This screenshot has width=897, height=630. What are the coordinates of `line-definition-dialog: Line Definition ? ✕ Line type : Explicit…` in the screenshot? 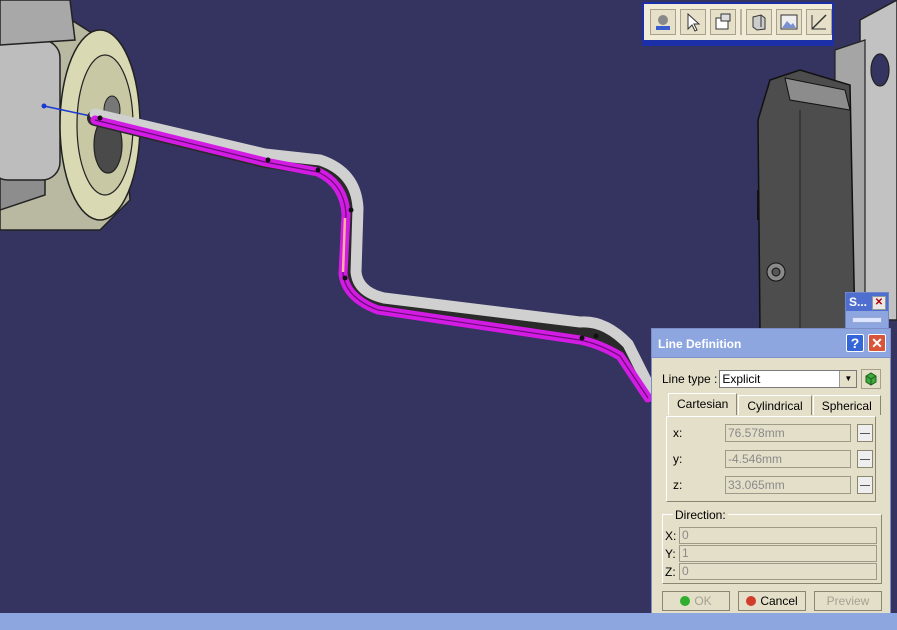 It's located at (771, 474).